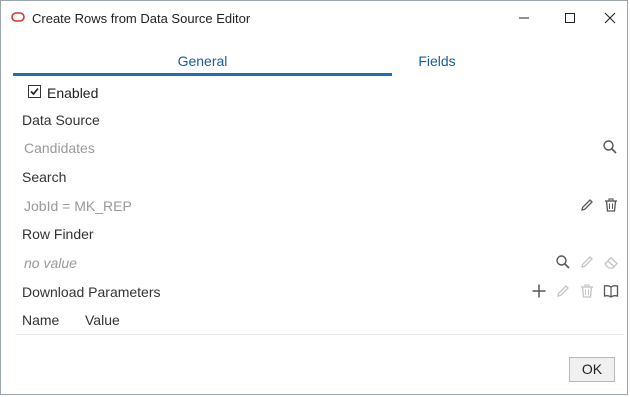 This screenshot has width=630, height=397. What do you see at coordinates (91, 292) in the screenshot?
I see `download-parameters-label: Download Parameters` at bounding box center [91, 292].